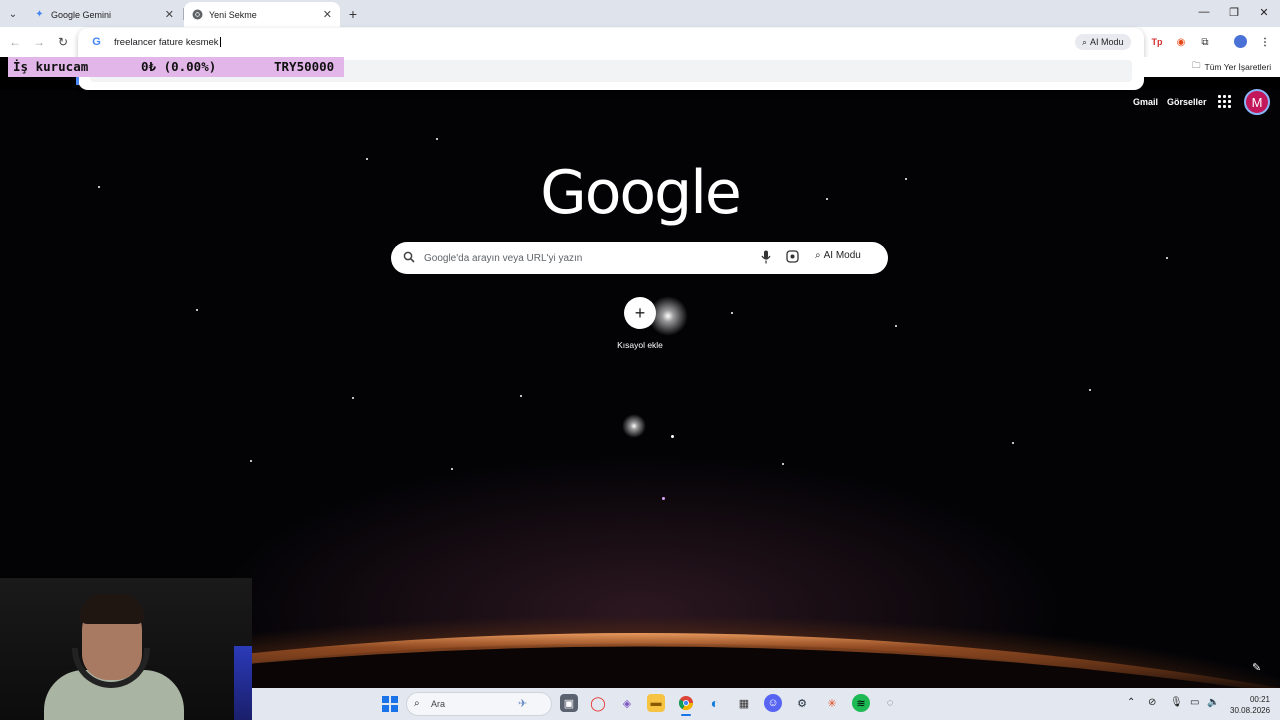 This screenshot has height=720, width=1280. Describe the element at coordinates (1176, 702) in the screenshot. I see `microphone-icon: 🎙` at that location.